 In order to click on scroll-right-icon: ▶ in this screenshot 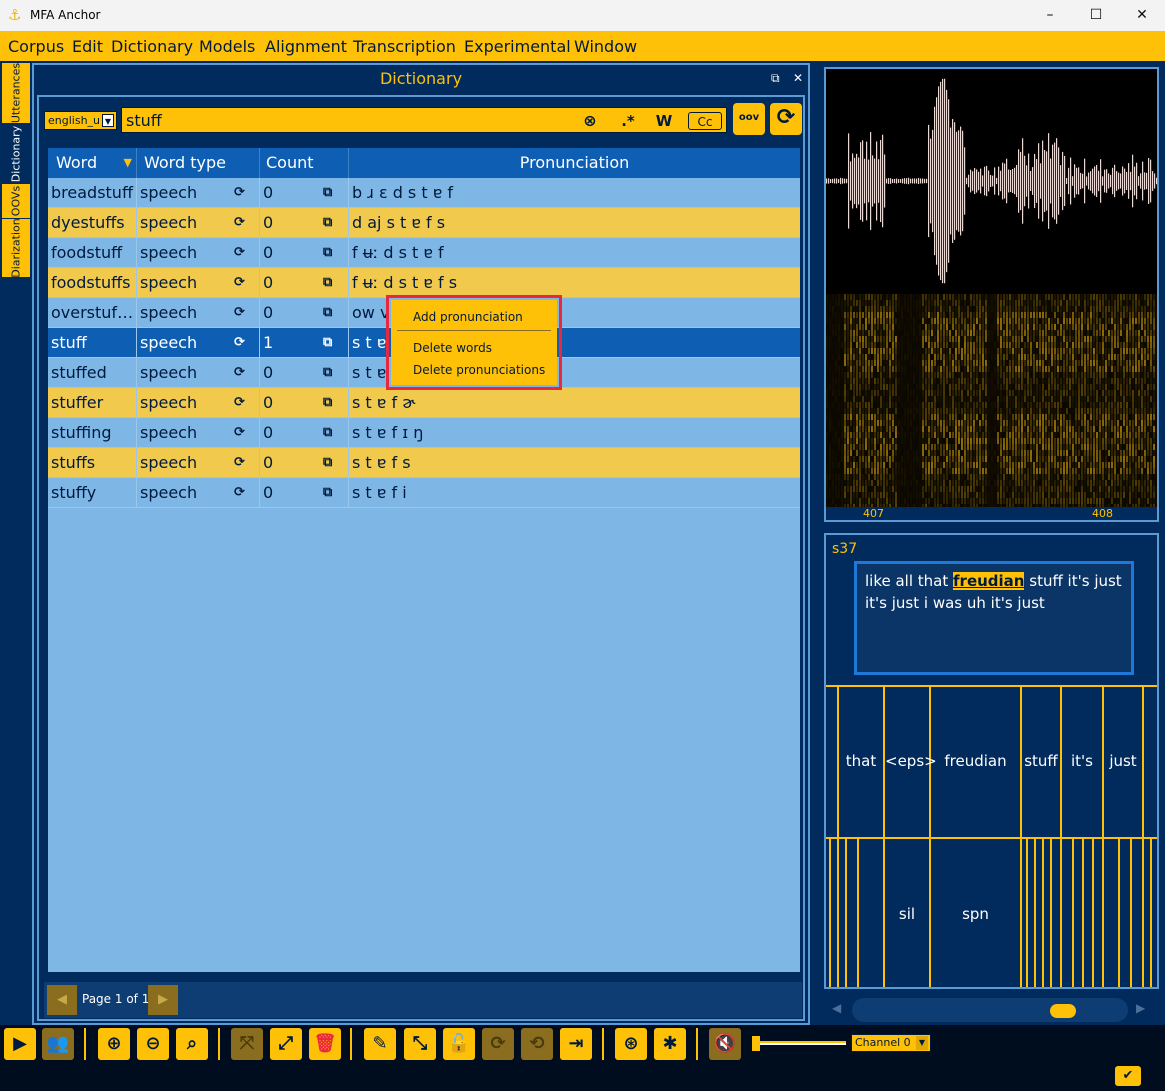, I will do `click(1140, 1008)`.